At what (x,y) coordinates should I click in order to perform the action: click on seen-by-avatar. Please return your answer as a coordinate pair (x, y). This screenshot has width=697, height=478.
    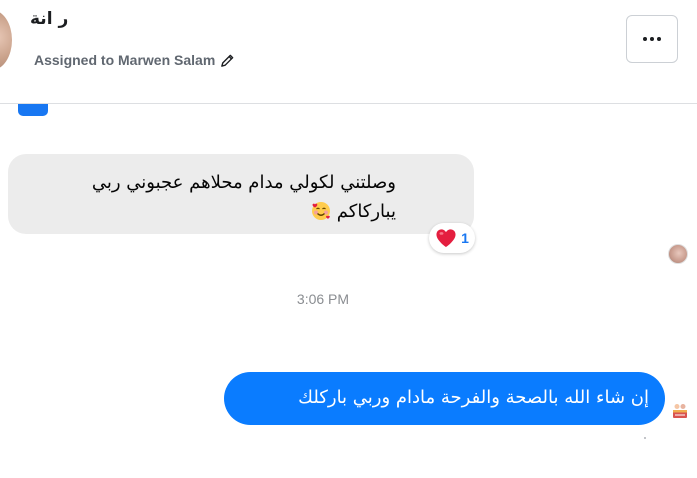
    Looking at the image, I should click on (678, 254).